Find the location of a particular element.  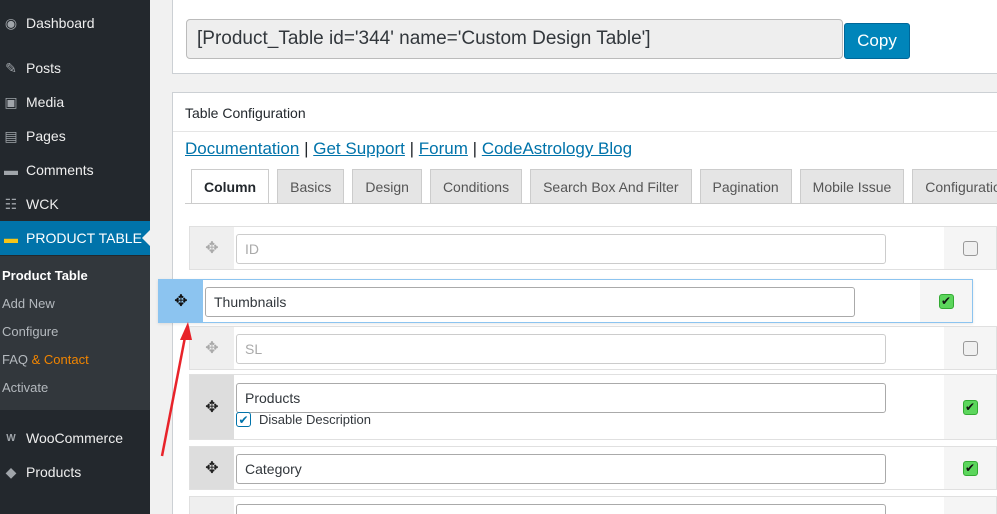

copy-button: Copy is located at coordinates (877, 41).